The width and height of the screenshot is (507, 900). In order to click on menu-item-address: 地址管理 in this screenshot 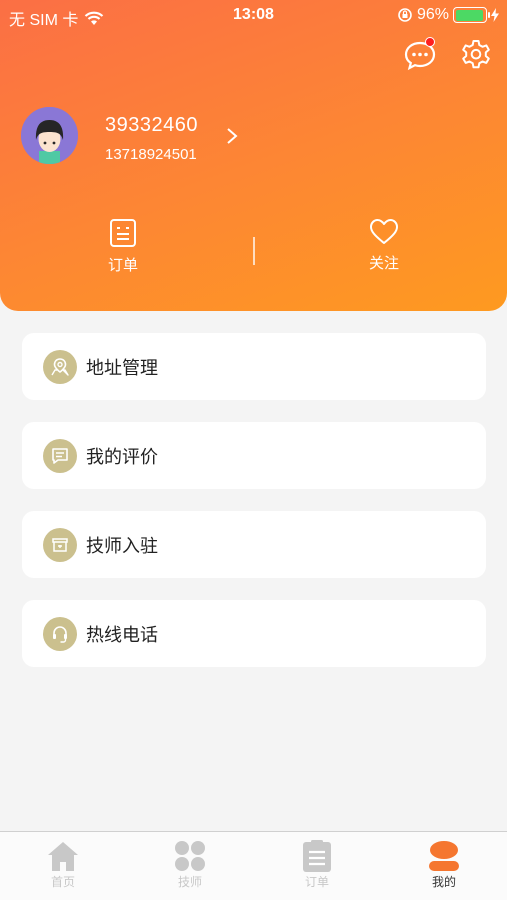, I will do `click(254, 366)`.